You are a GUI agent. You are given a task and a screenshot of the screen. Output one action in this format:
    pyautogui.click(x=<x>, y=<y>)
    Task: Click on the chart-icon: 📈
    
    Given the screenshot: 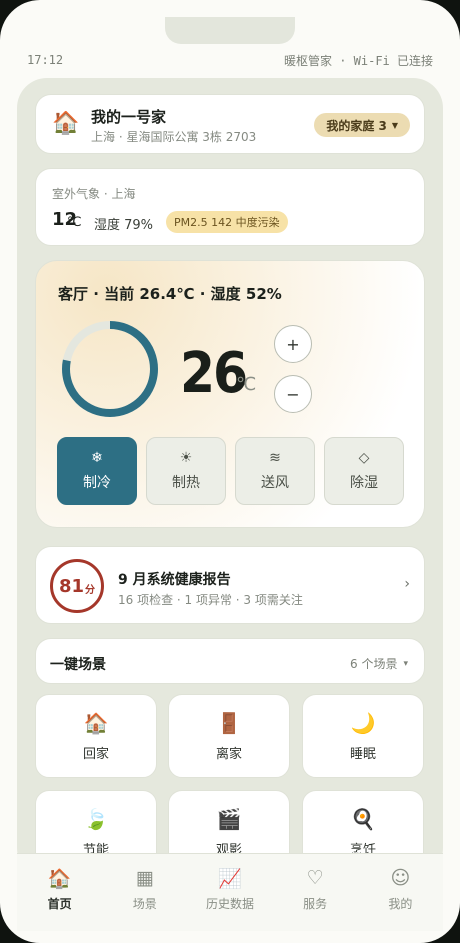 What is the action you would take?
    pyautogui.click(x=230, y=879)
    